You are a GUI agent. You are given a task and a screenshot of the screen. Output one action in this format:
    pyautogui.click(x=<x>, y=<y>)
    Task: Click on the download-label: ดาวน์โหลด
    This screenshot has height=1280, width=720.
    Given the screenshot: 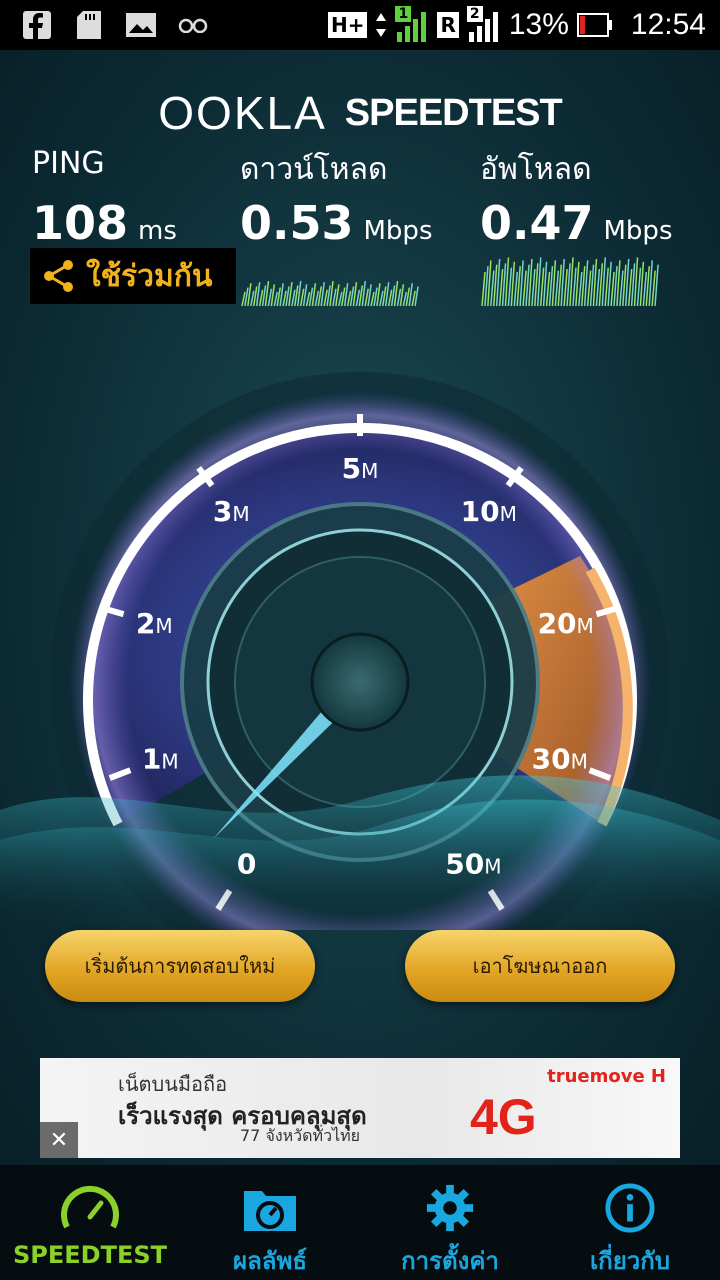 What is the action you would take?
    pyautogui.click(x=314, y=169)
    